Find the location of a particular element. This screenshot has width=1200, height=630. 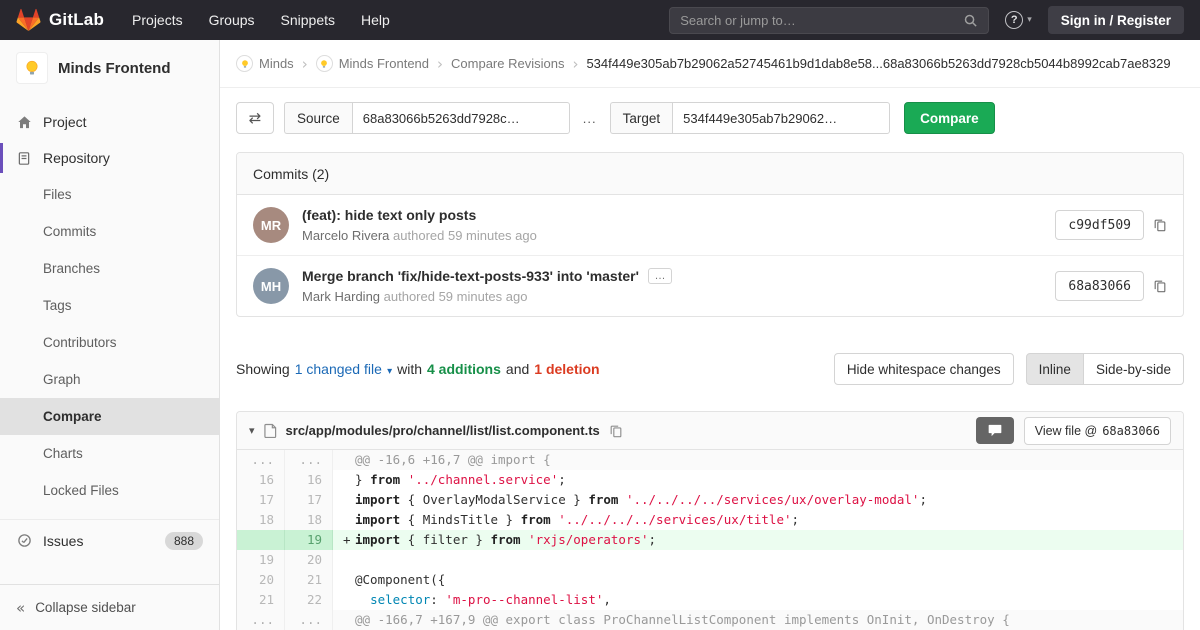

sidebar-subitem-charts: Charts is located at coordinates (109, 453).